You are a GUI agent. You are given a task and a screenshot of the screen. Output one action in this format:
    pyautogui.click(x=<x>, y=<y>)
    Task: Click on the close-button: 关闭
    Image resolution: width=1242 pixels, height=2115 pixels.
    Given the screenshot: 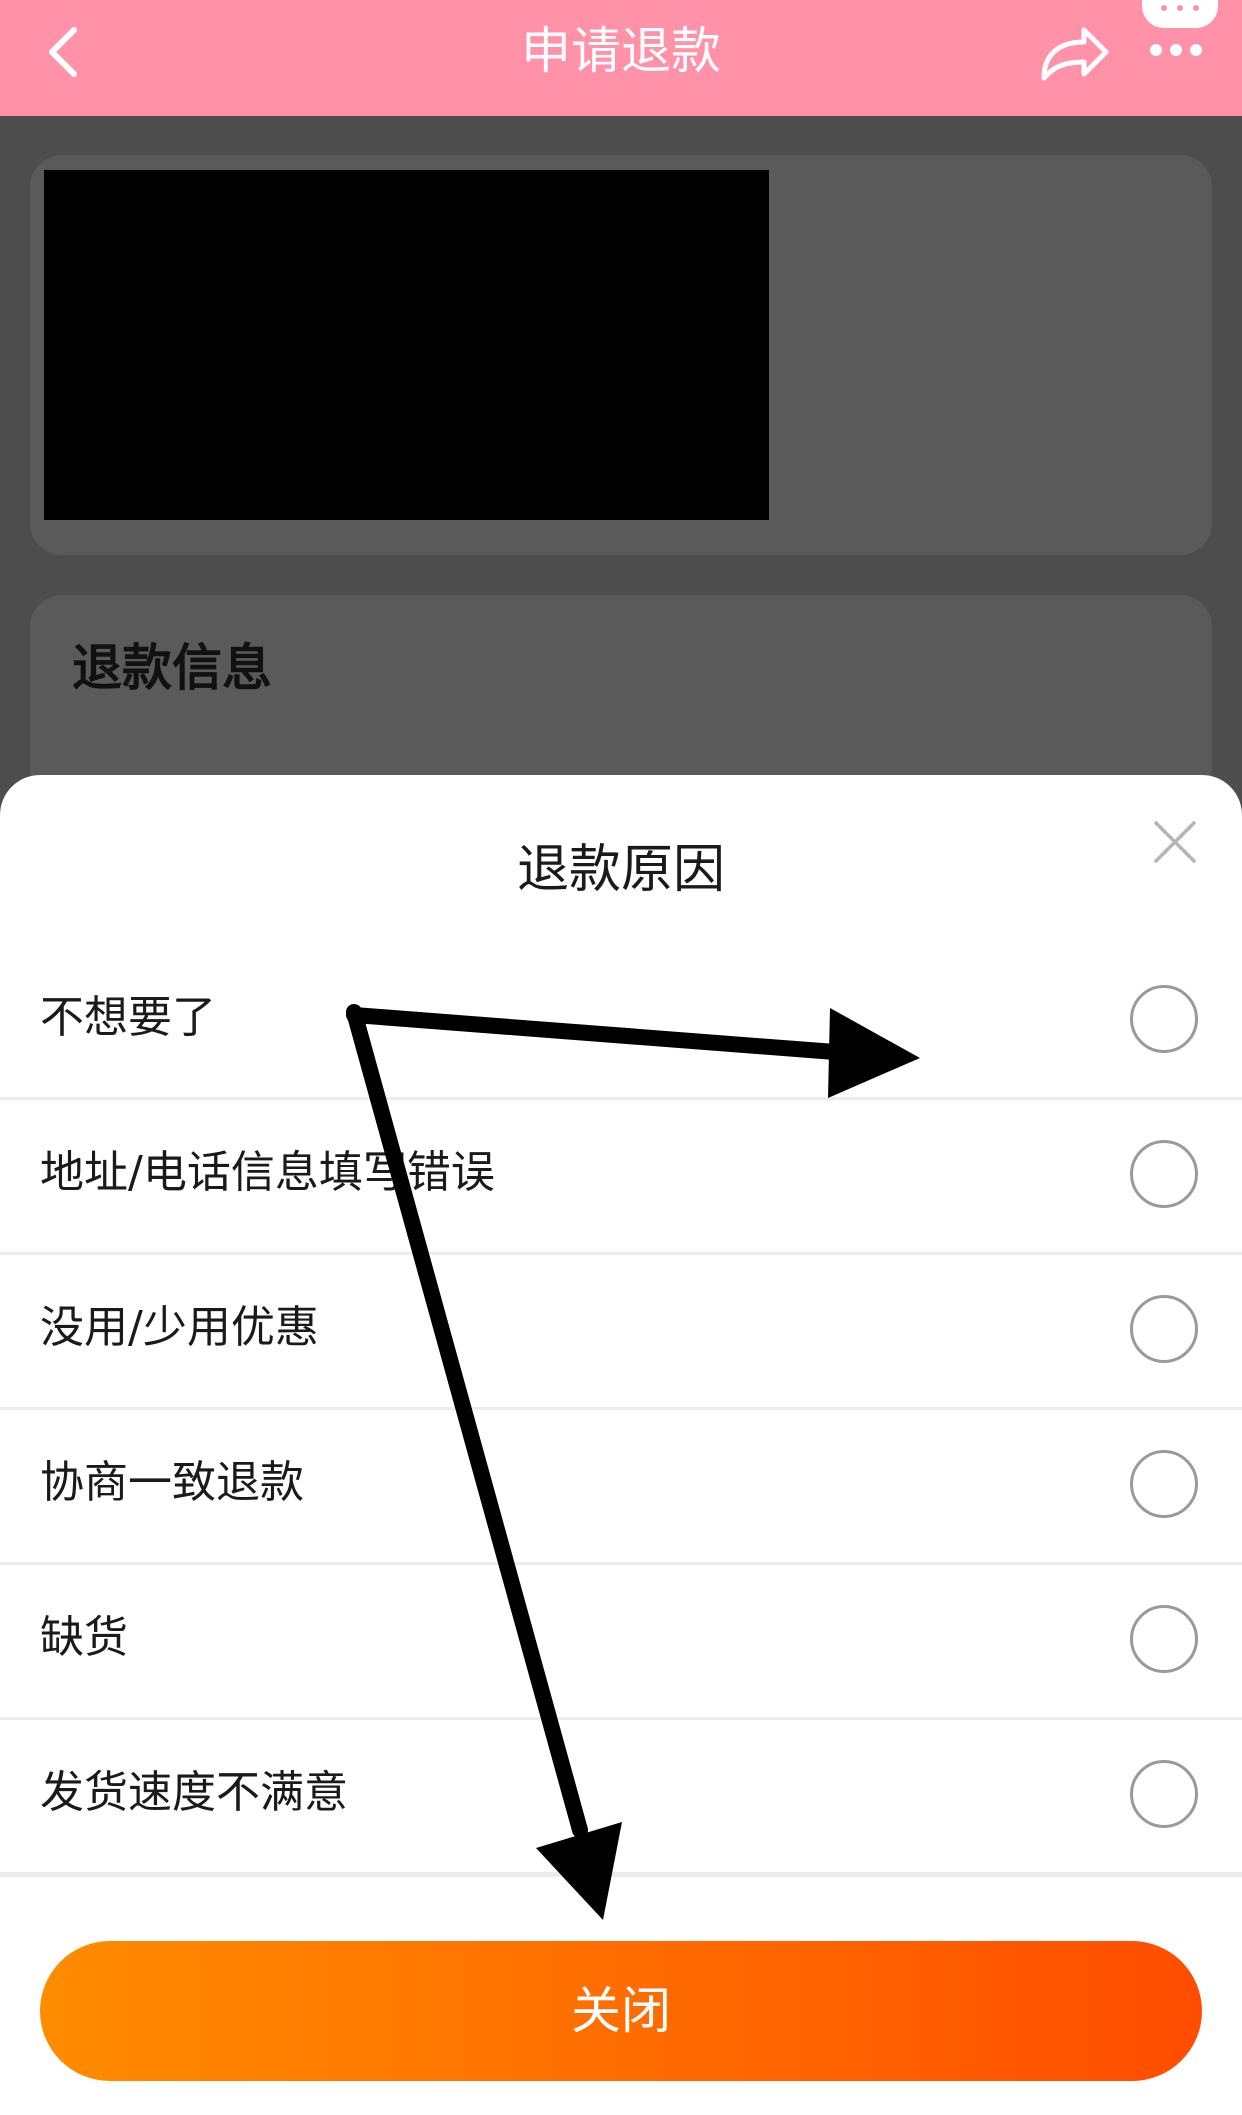 What is the action you would take?
    pyautogui.click(x=621, y=2011)
    